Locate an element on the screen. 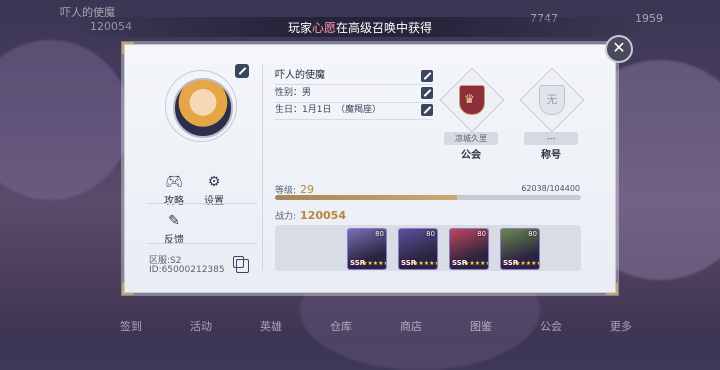 The height and width of the screenshot is (370, 720). guide-button: 🎮︎ 攻略 is located at coordinates (174, 190).